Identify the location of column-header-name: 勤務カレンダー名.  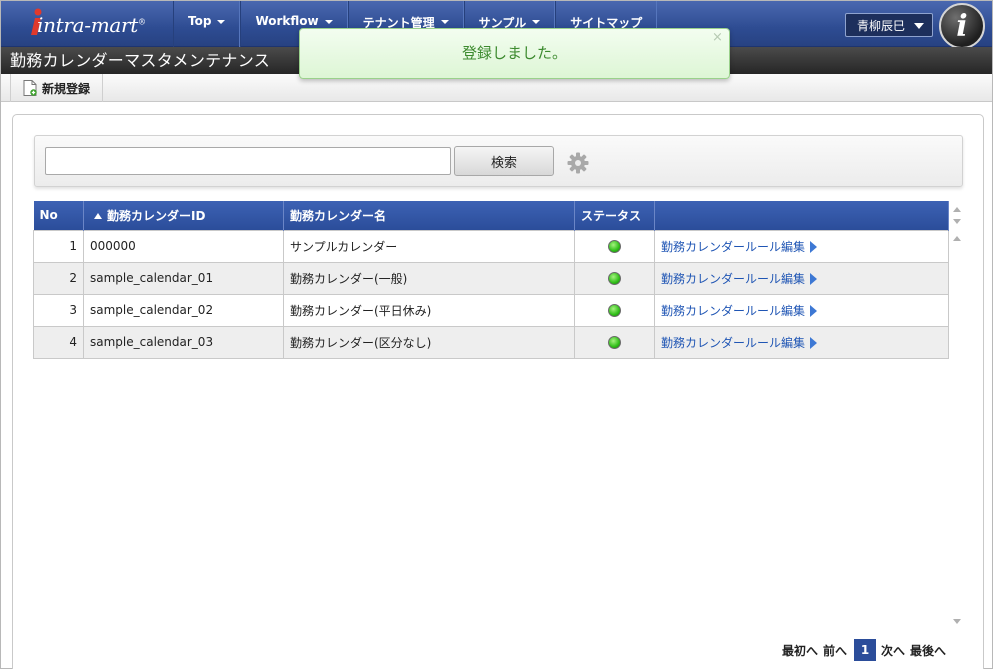
(429, 215).